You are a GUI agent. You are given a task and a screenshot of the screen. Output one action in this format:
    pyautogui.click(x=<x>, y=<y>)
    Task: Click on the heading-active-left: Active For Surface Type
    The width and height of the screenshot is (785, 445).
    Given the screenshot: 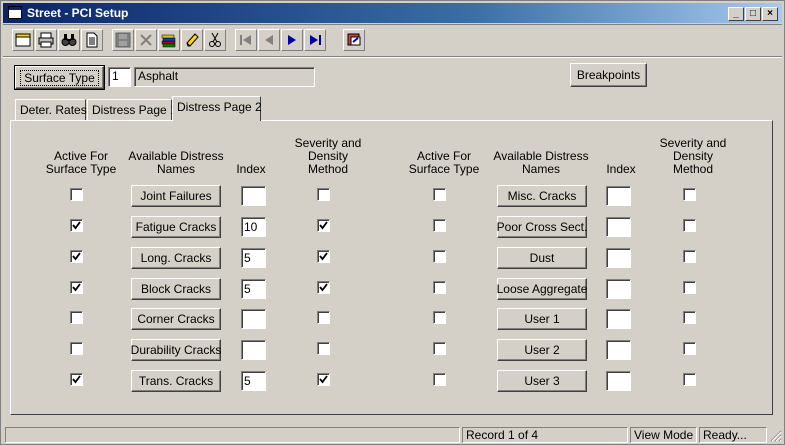 What is the action you would take?
    pyautogui.click(x=81, y=162)
    